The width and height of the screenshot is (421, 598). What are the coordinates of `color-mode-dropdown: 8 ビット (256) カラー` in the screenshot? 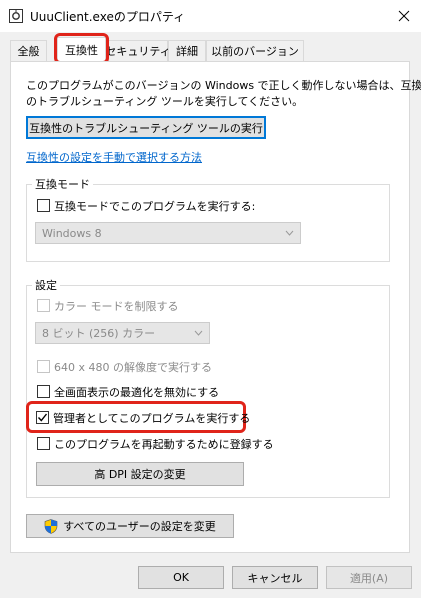 It's located at (122, 333).